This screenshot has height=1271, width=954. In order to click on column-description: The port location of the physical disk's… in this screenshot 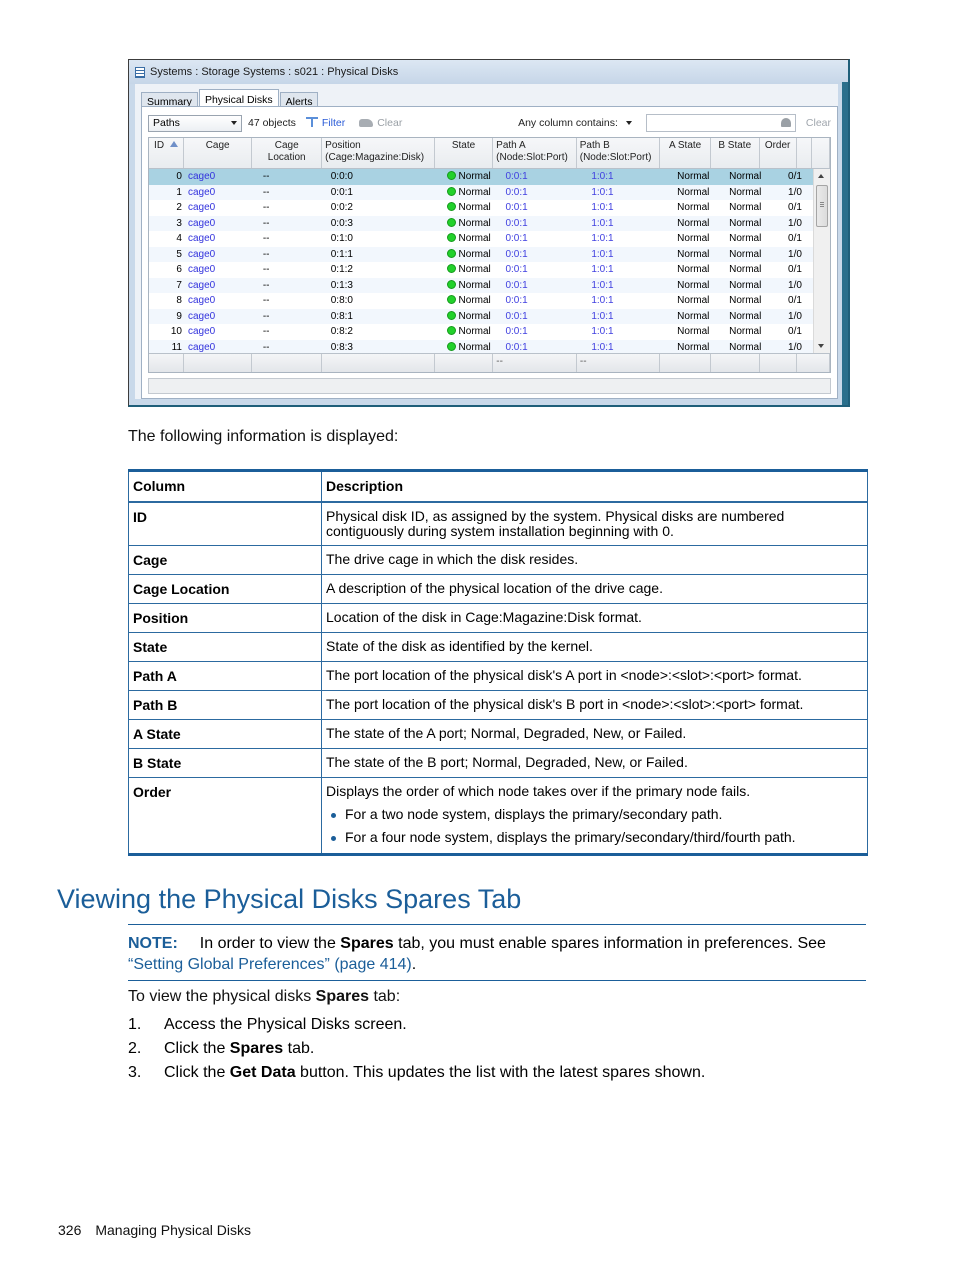, I will do `click(594, 676)`.